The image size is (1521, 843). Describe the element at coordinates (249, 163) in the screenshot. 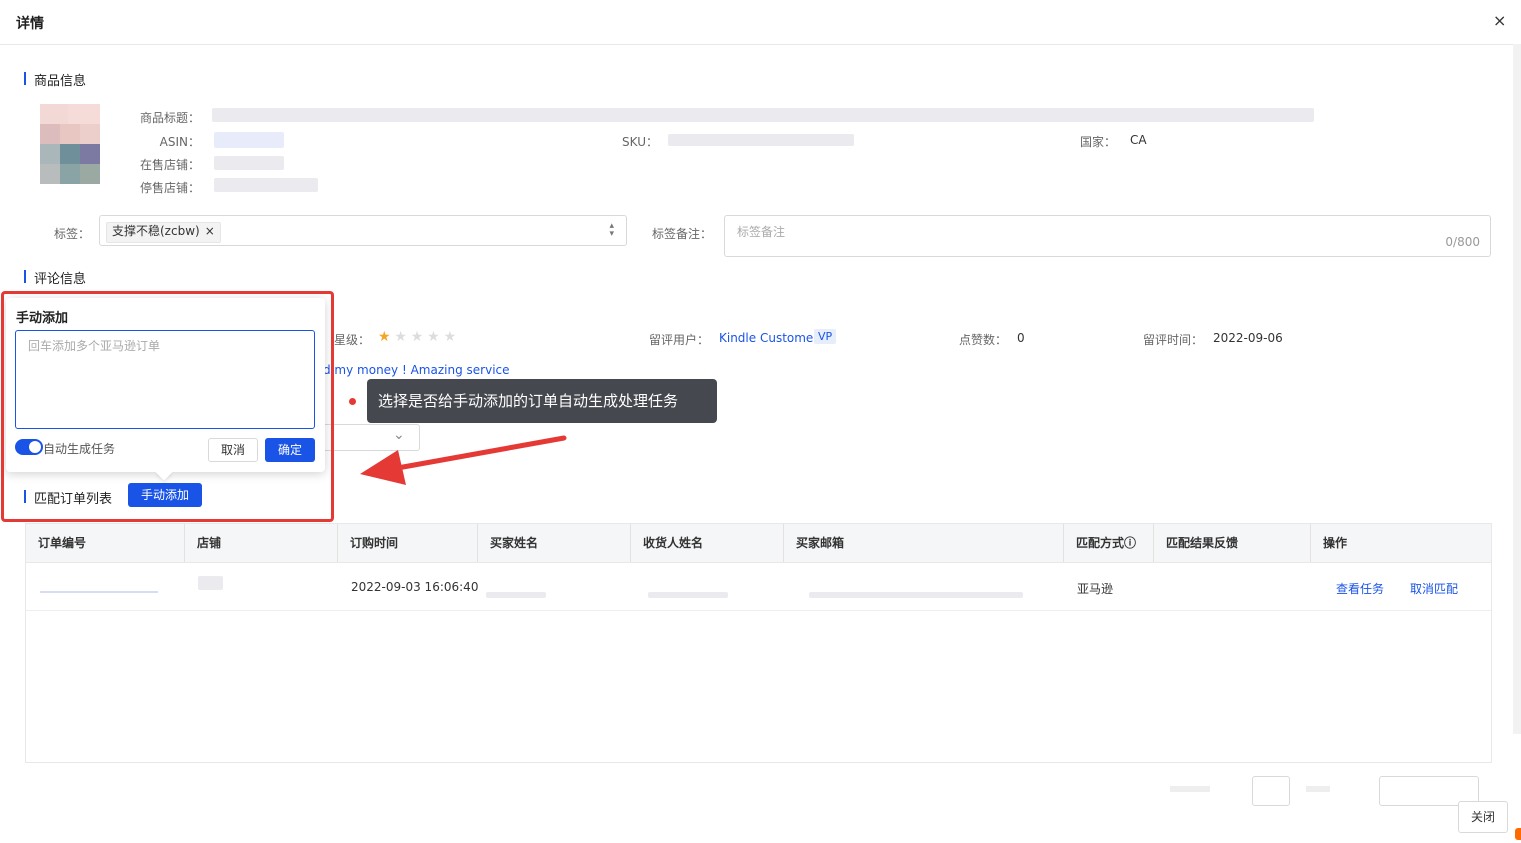

I see `on-sale-store-value` at that location.